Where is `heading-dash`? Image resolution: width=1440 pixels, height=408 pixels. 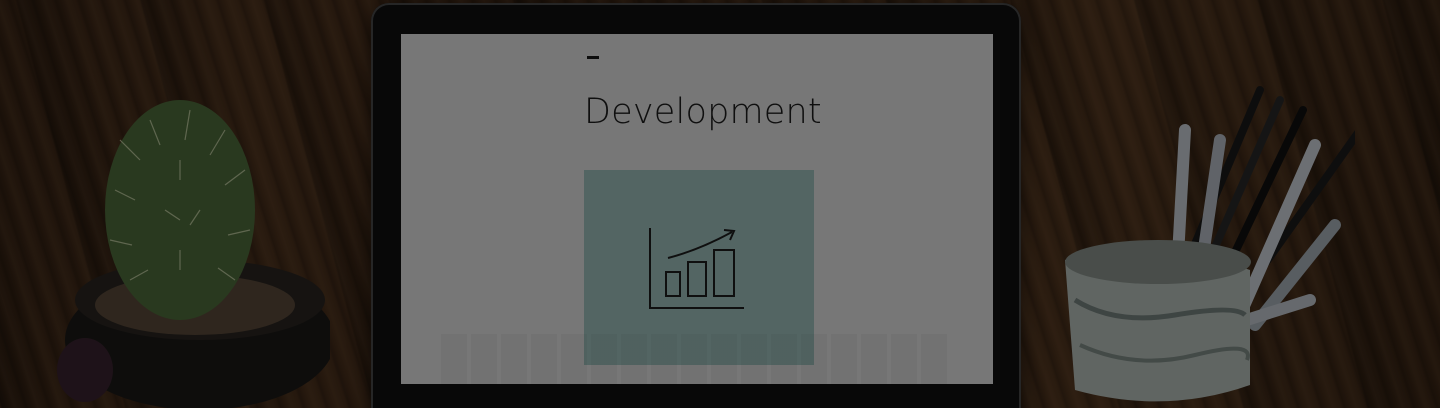 heading-dash is located at coordinates (593, 57).